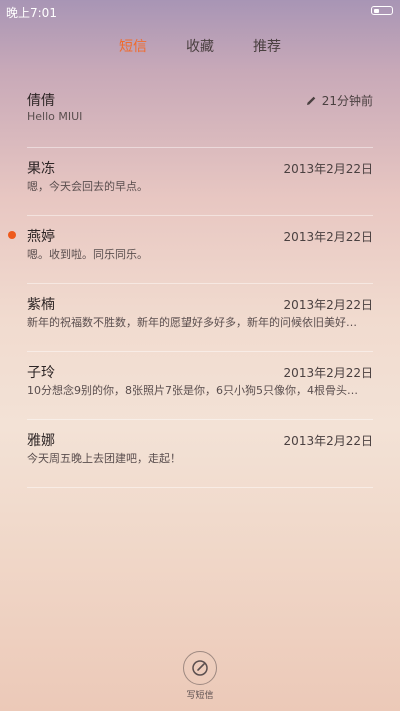 Image resolution: width=400 pixels, height=711 pixels. I want to click on message-snippet: 嗯，今天会回去的早点。, so click(87, 186).